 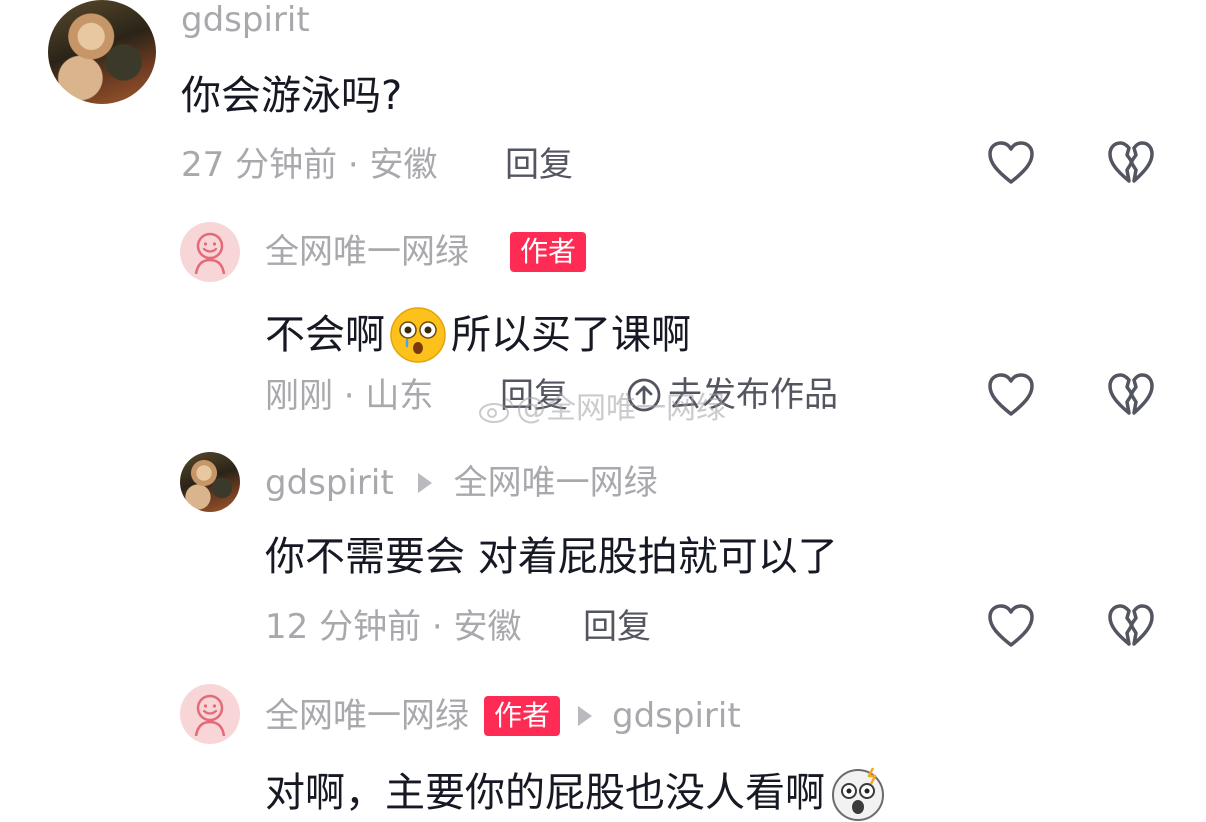 What do you see at coordinates (551, 557) in the screenshot?
I see `comment-text: 你不需要会 对着屁股拍就可以了` at bounding box center [551, 557].